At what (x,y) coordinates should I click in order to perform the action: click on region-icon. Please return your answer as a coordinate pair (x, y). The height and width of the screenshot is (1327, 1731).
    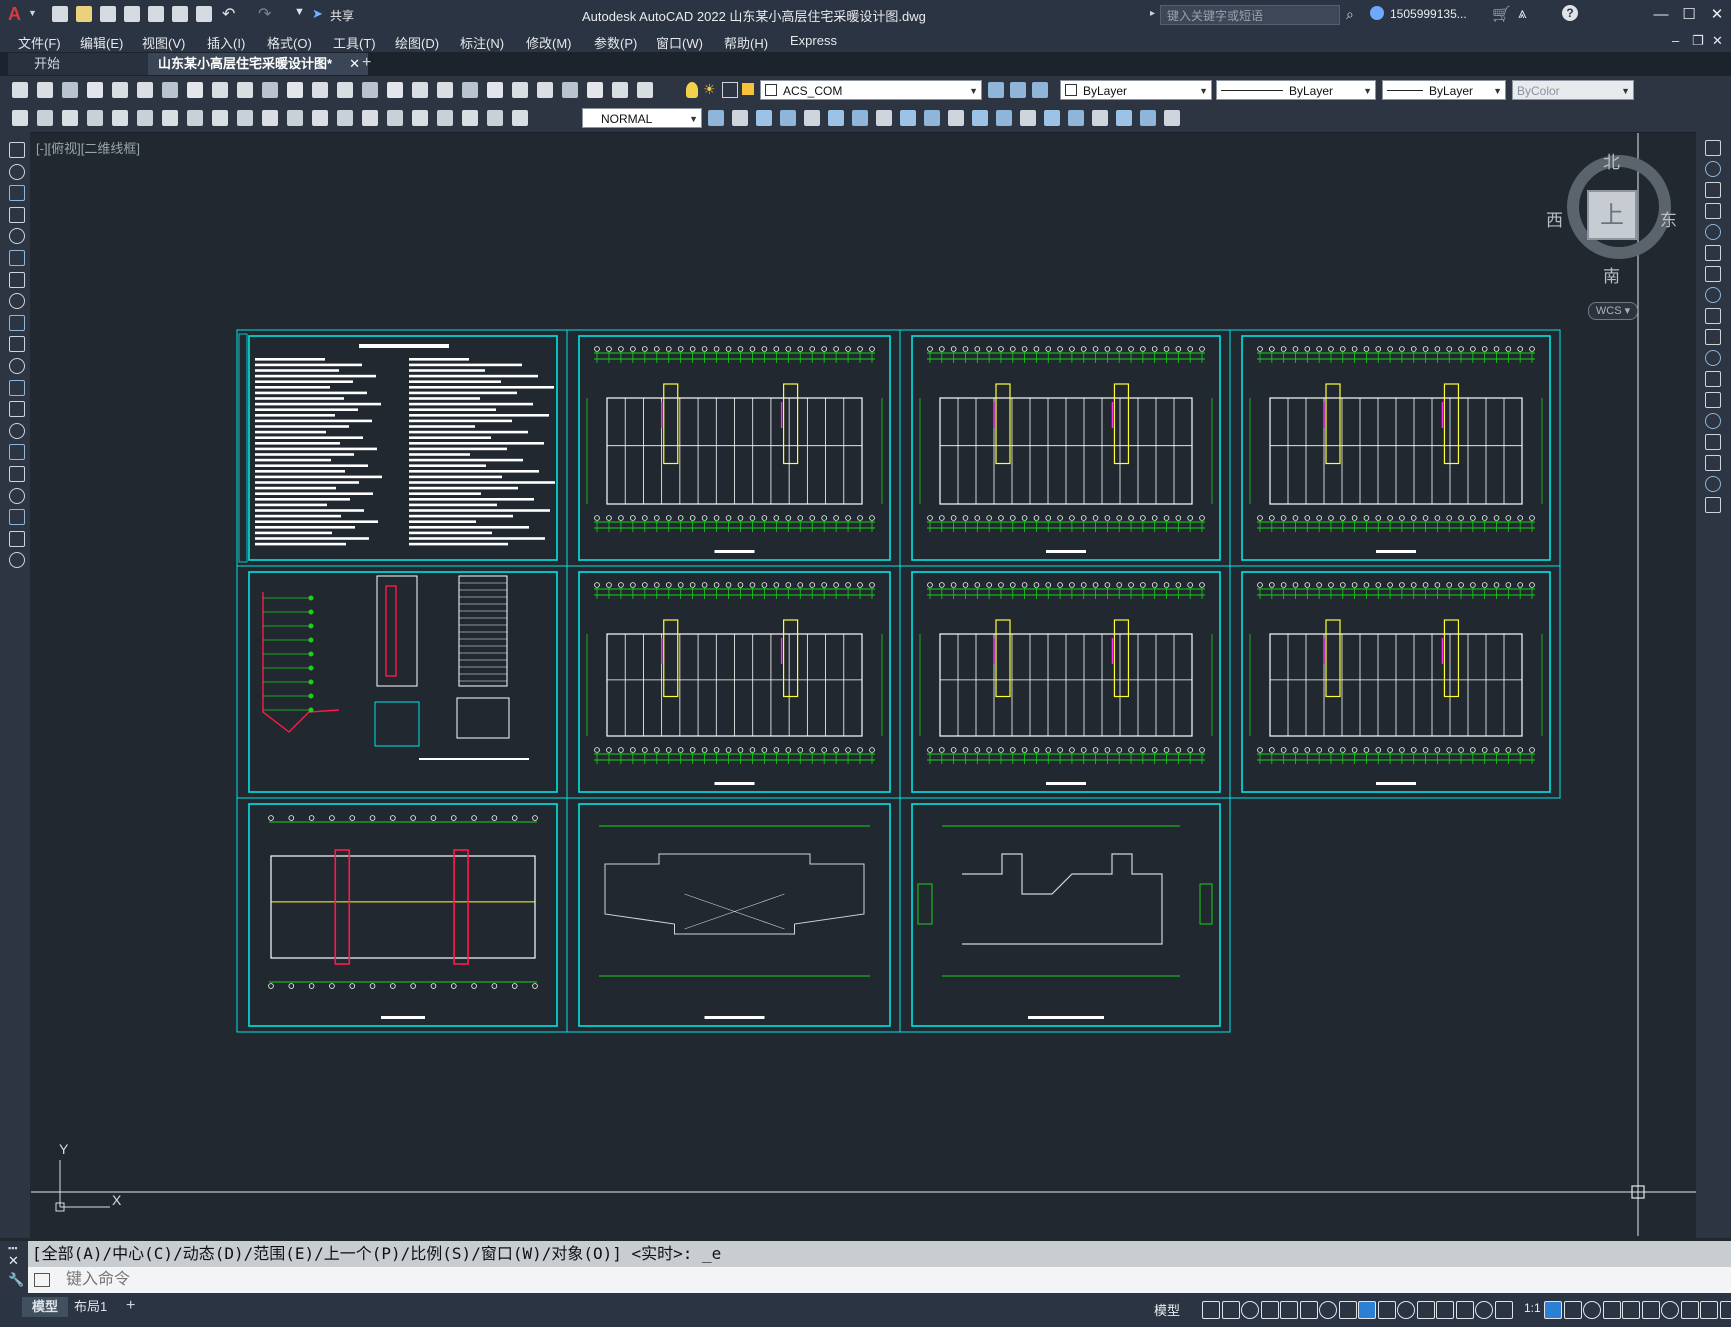
    Looking at the image, I should click on (17, 495).